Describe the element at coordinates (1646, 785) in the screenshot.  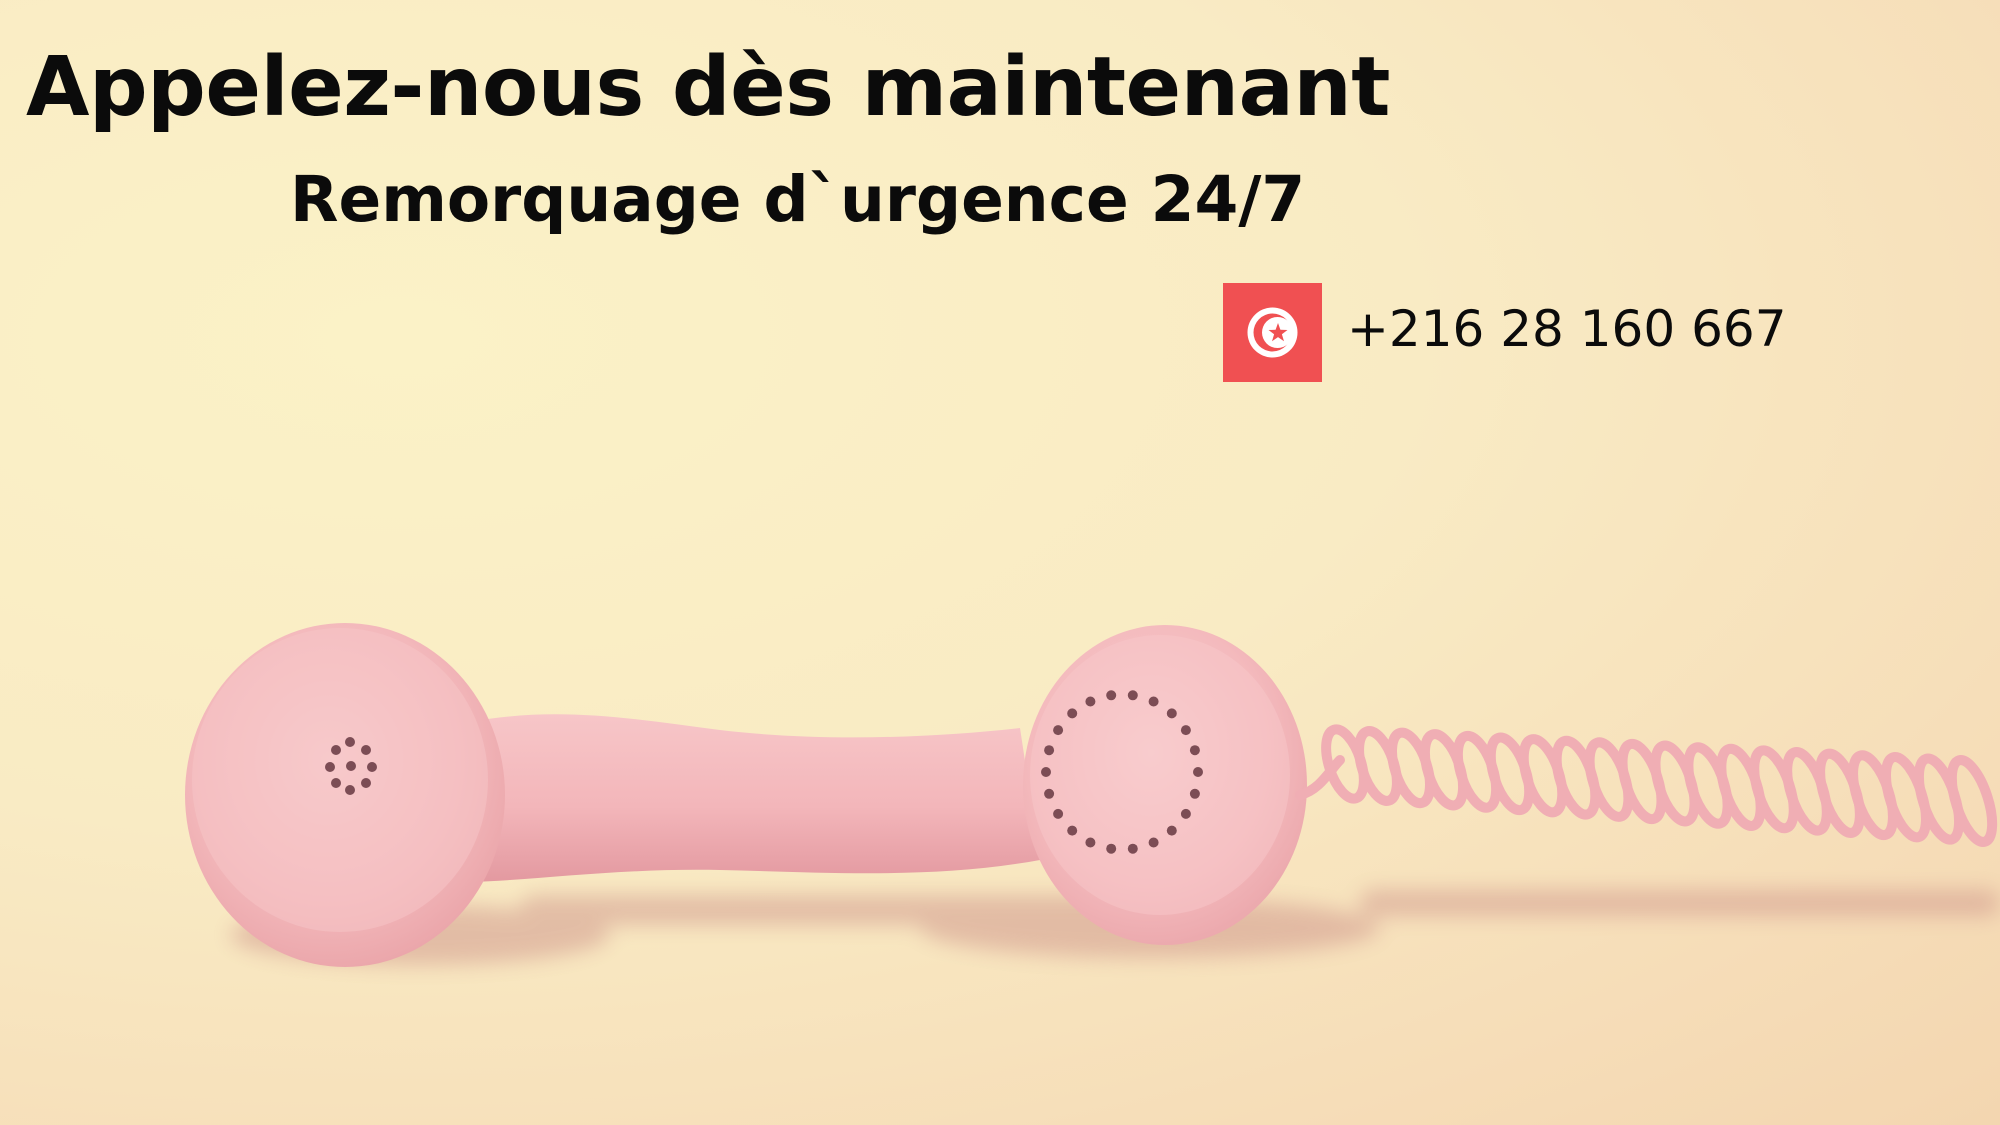
I see `coiled-cord` at that location.